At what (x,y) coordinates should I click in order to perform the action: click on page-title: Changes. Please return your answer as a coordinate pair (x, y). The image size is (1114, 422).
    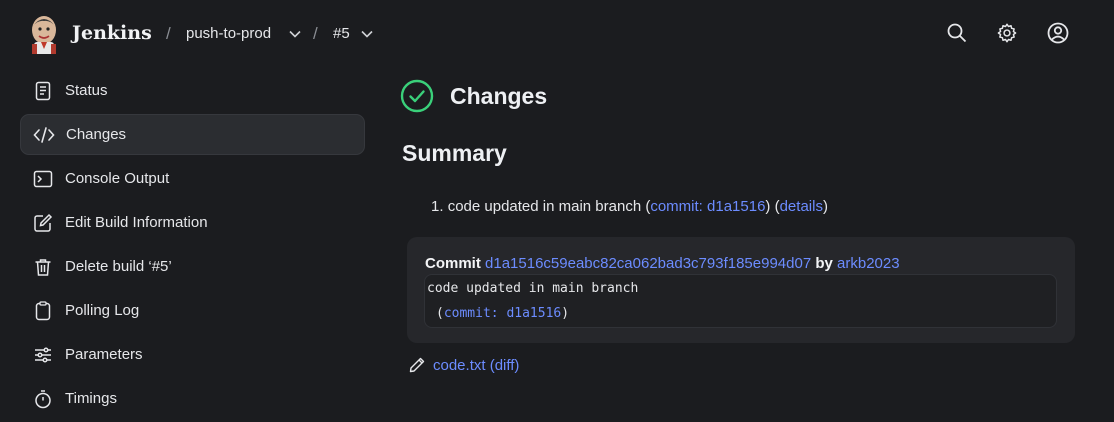
    Looking at the image, I should click on (499, 95).